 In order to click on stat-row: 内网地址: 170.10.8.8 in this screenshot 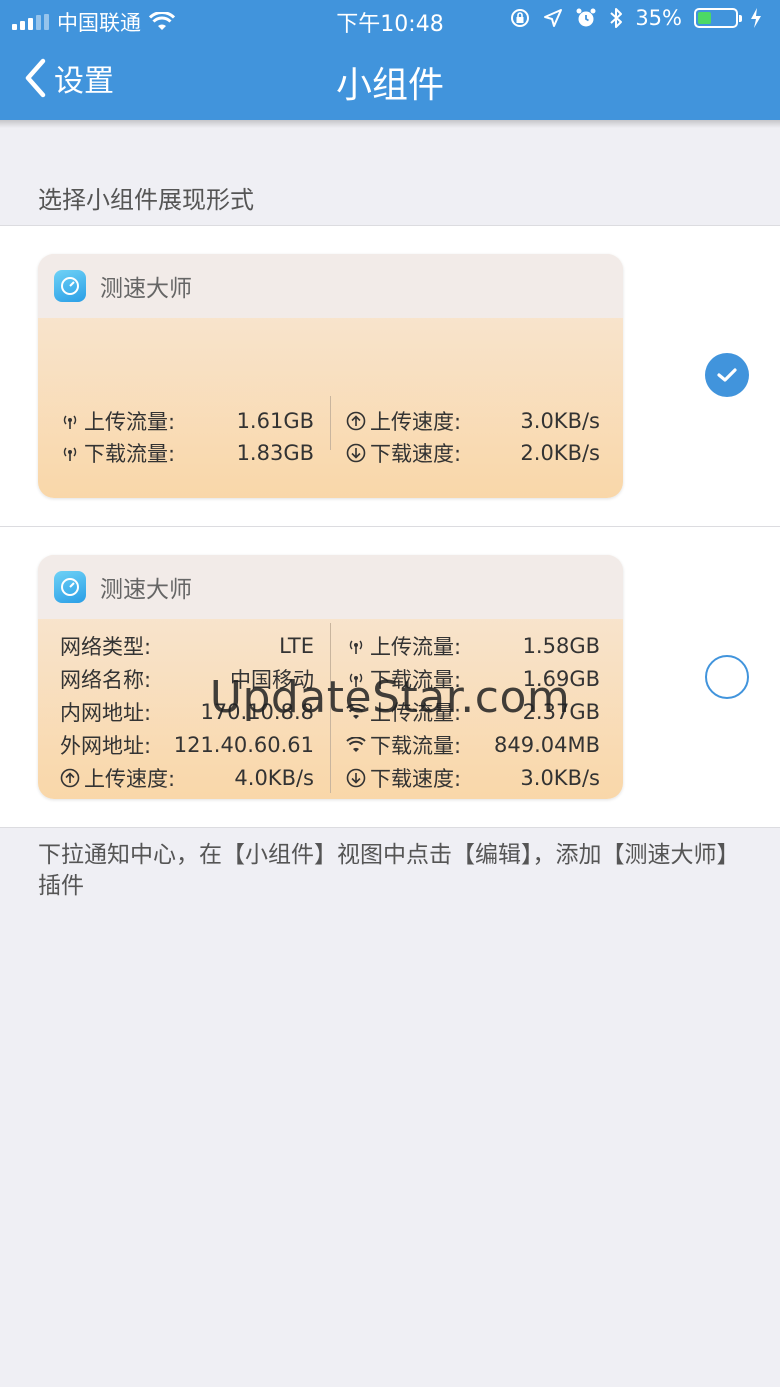, I will do `click(187, 712)`.